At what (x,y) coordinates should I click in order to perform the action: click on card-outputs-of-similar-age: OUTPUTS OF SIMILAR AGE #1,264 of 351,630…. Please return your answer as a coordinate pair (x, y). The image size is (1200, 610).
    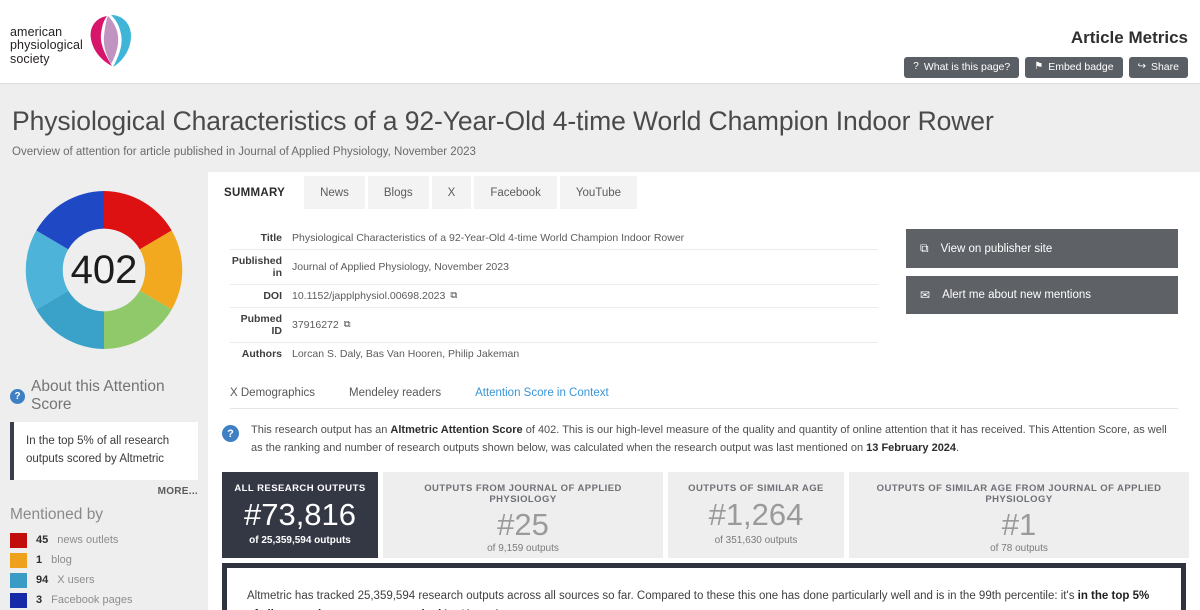
    Looking at the image, I should click on (756, 514).